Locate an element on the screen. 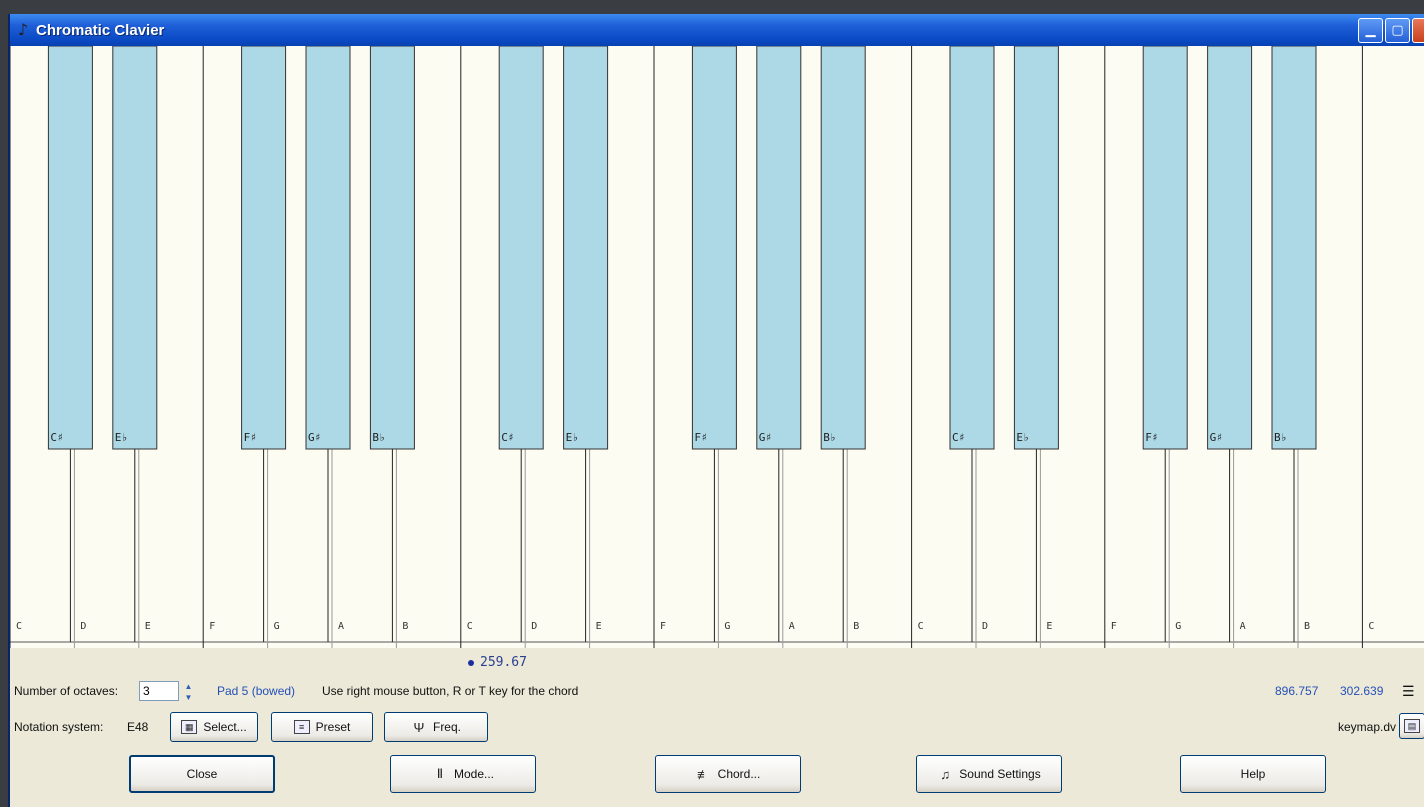 The image size is (1424, 807). black-key-13: G♯ is located at coordinates (1230, 344).